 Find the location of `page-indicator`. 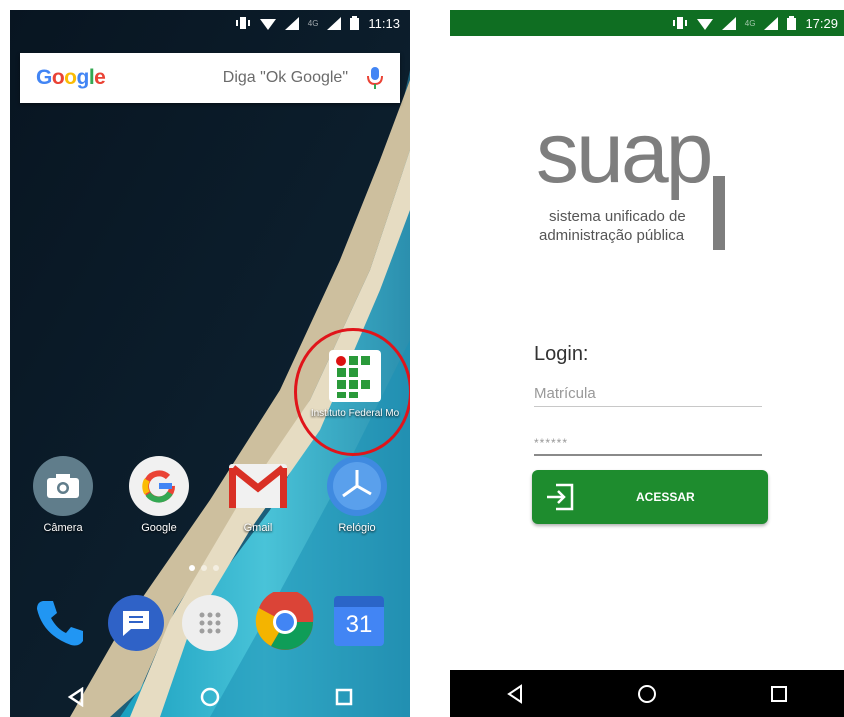

page-indicator is located at coordinates (204, 568).